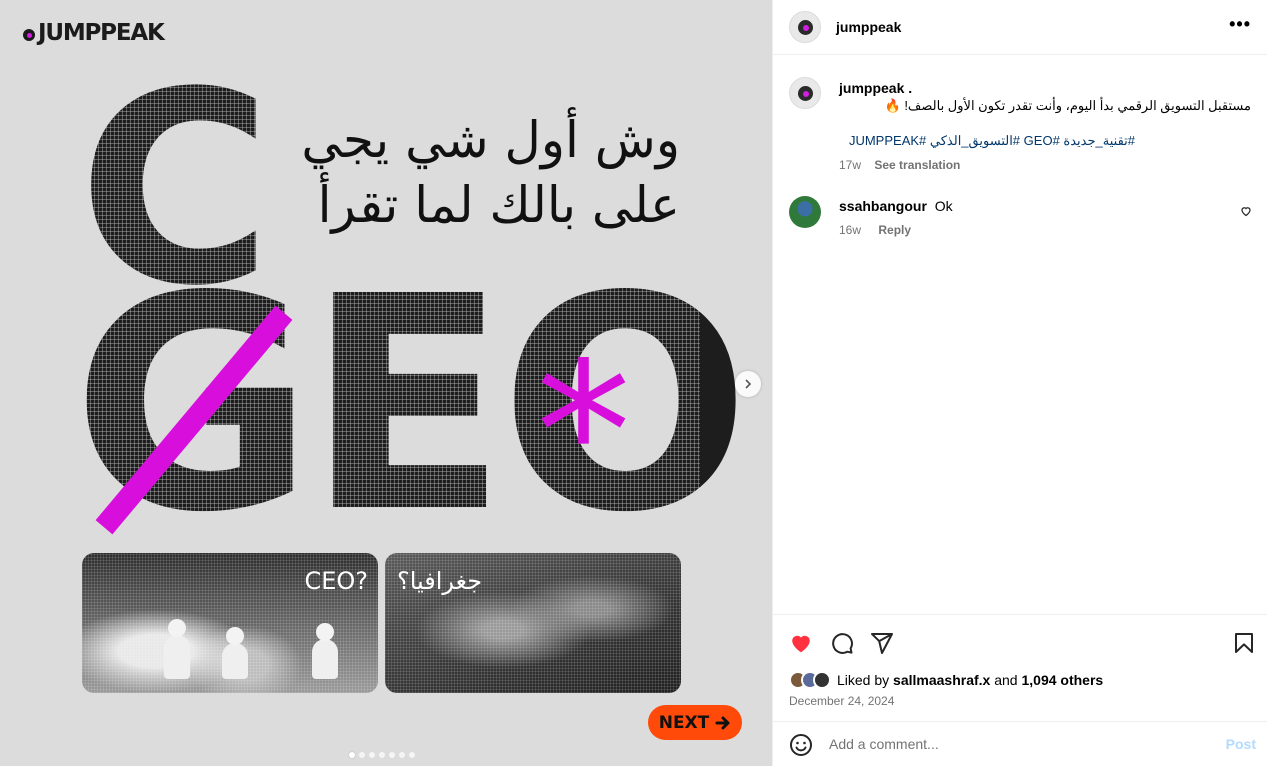 The width and height of the screenshot is (1267, 766). Describe the element at coordinates (917, 165) in the screenshot. I see `see-translation-button: See translation` at that location.